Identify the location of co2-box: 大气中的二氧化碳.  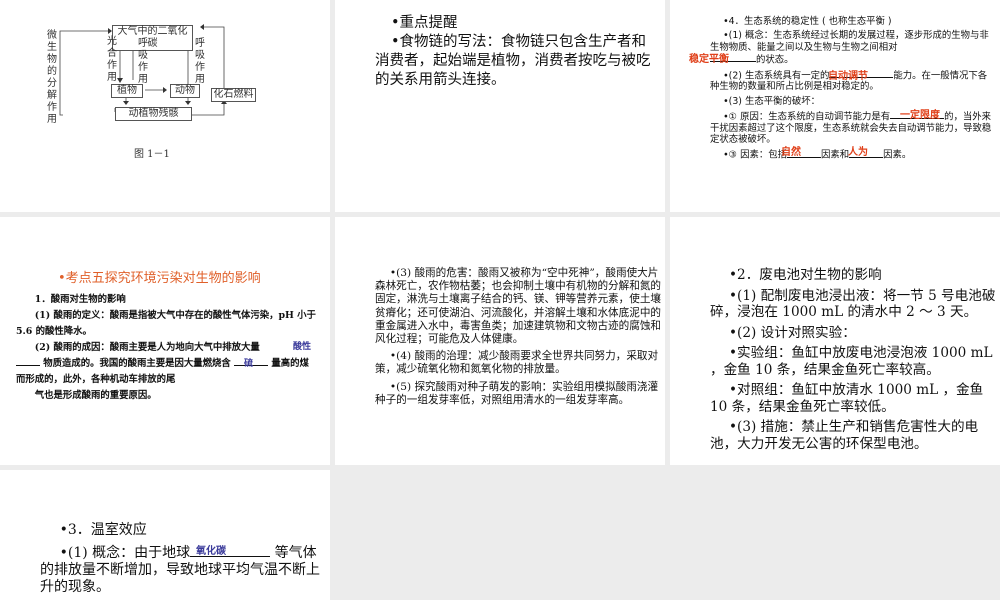
(152, 38).